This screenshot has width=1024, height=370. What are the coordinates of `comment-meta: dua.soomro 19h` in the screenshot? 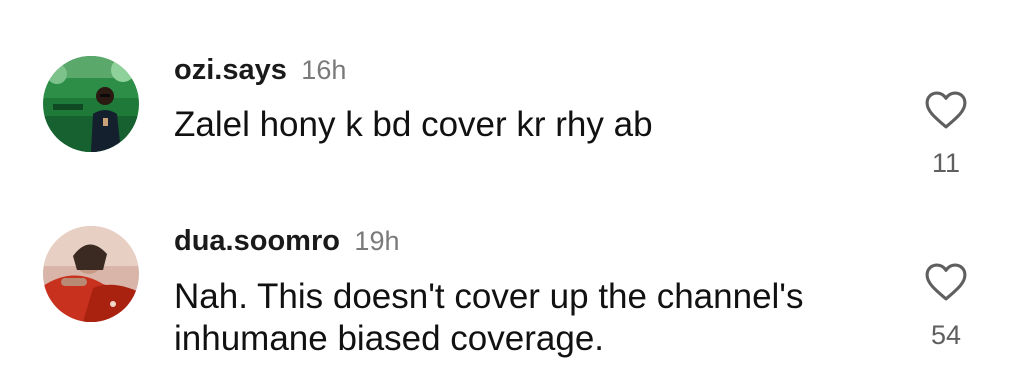 It's located at (286, 241).